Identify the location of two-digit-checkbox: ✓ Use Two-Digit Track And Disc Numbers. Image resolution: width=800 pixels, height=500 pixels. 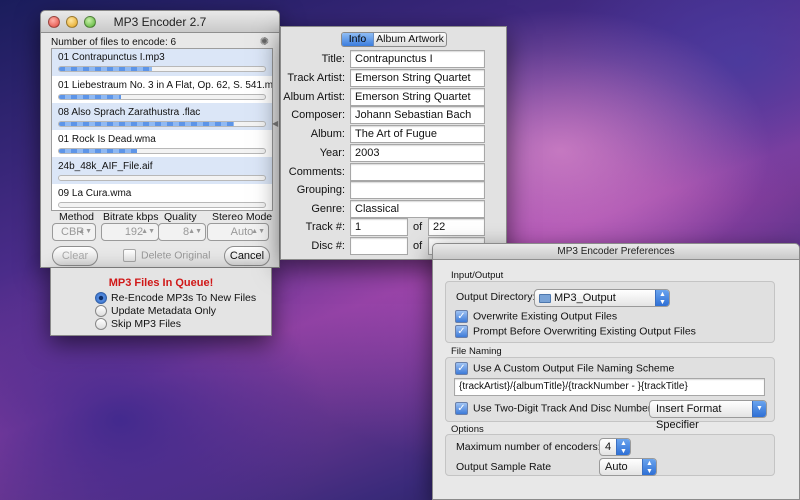
(556, 408).